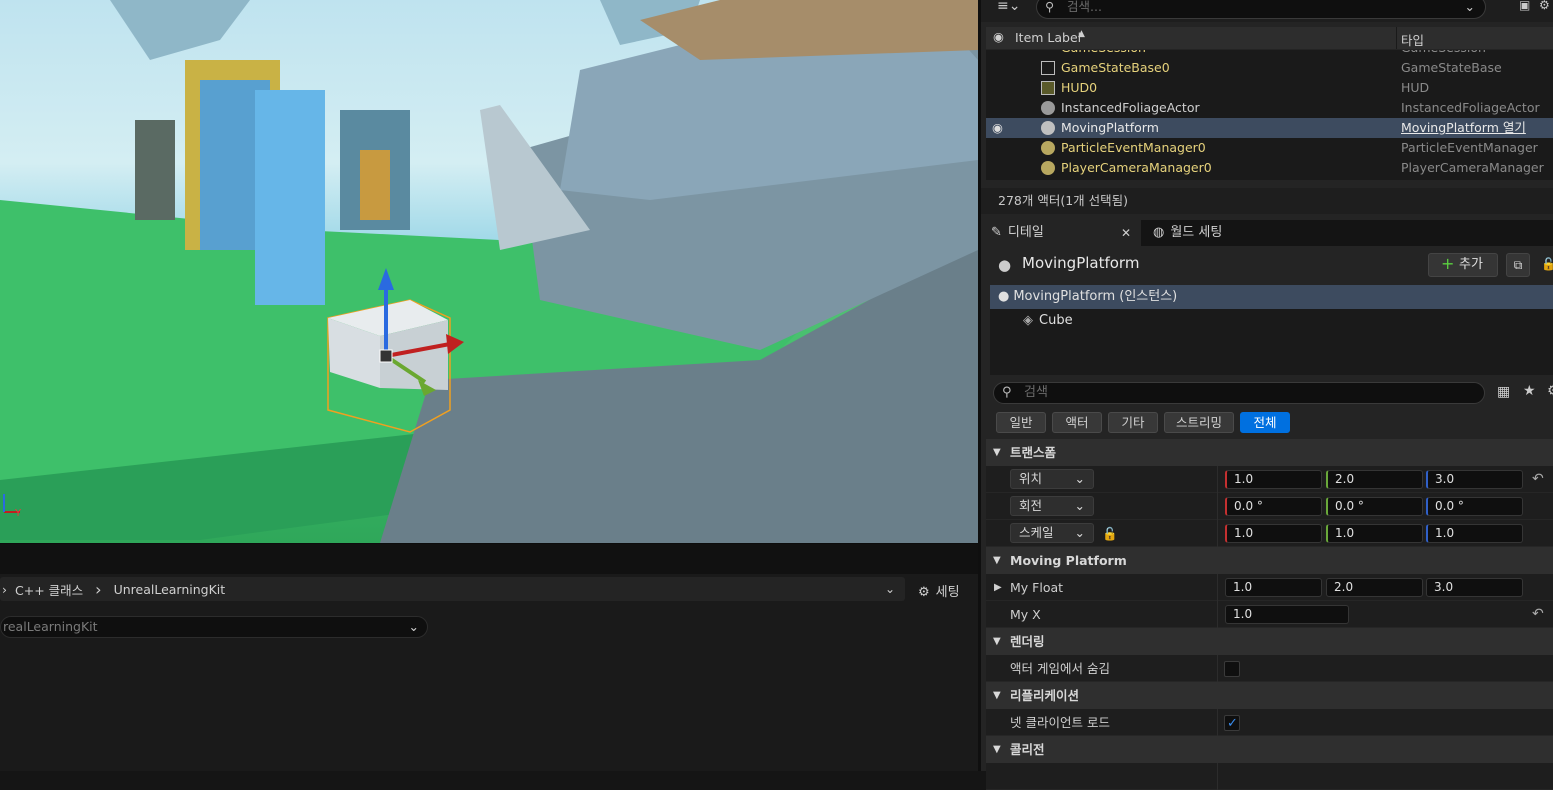  I want to click on rotation-x-field: 0.0 °, so click(1273, 506).